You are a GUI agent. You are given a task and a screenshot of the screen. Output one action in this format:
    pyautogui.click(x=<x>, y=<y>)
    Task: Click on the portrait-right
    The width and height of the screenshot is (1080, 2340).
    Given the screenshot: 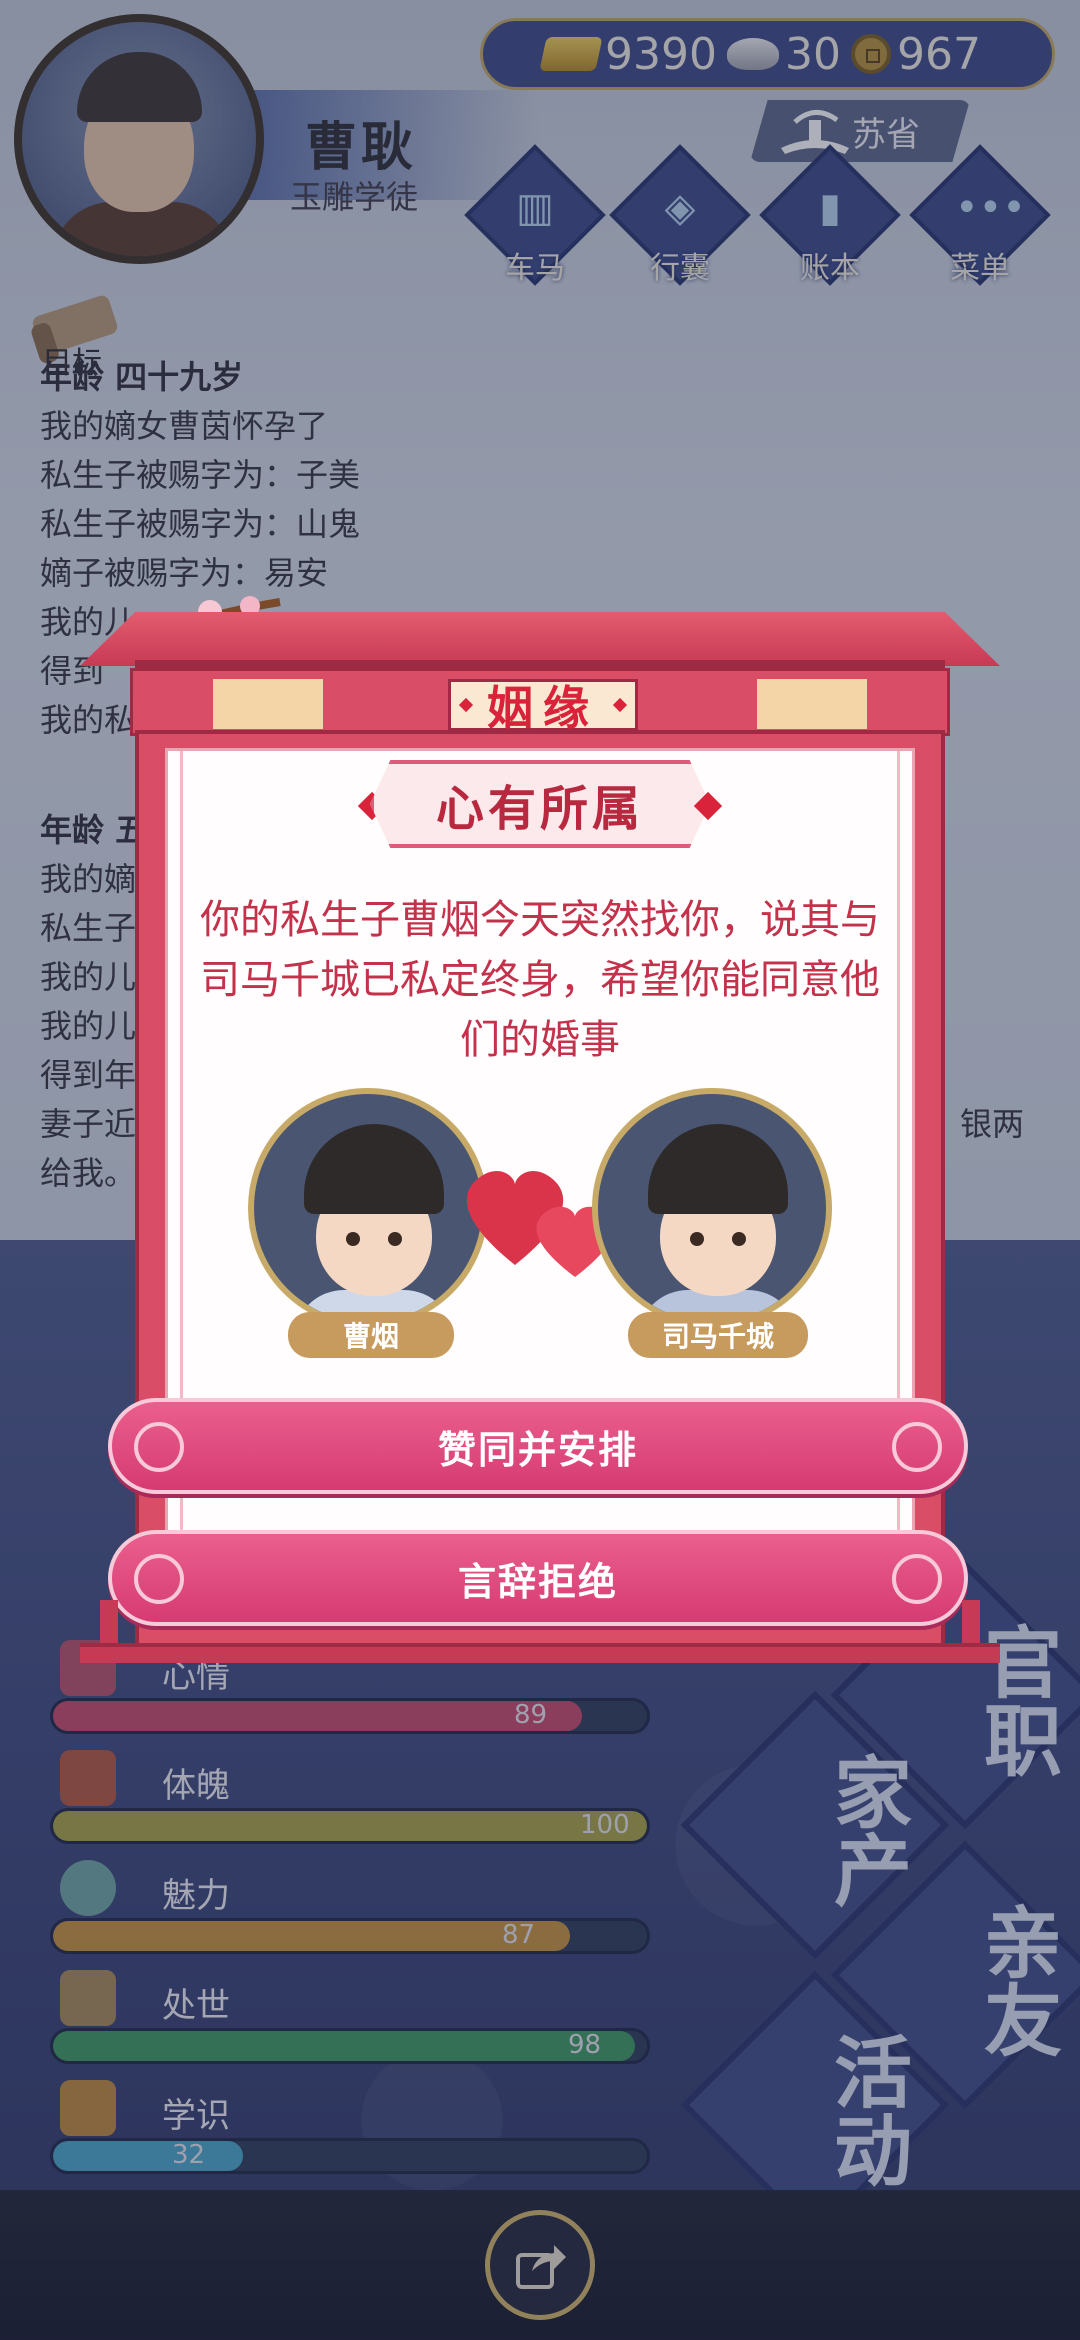 What is the action you would take?
    pyautogui.click(x=712, y=1208)
    